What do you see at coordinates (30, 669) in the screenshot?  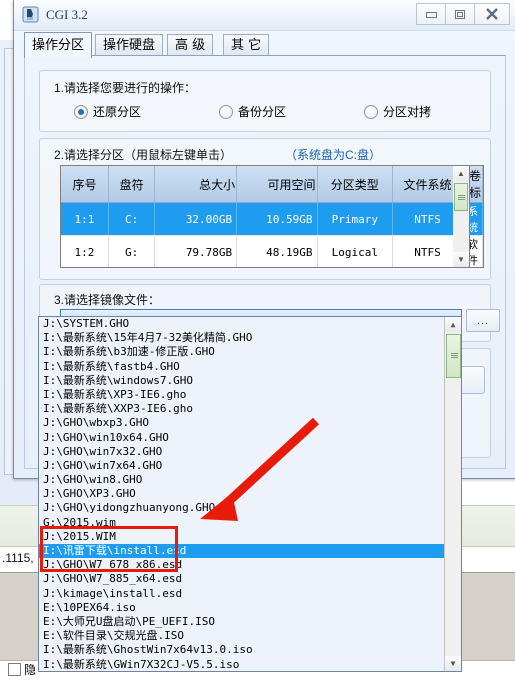 I see `hide-checkbox-label: 隐` at bounding box center [30, 669].